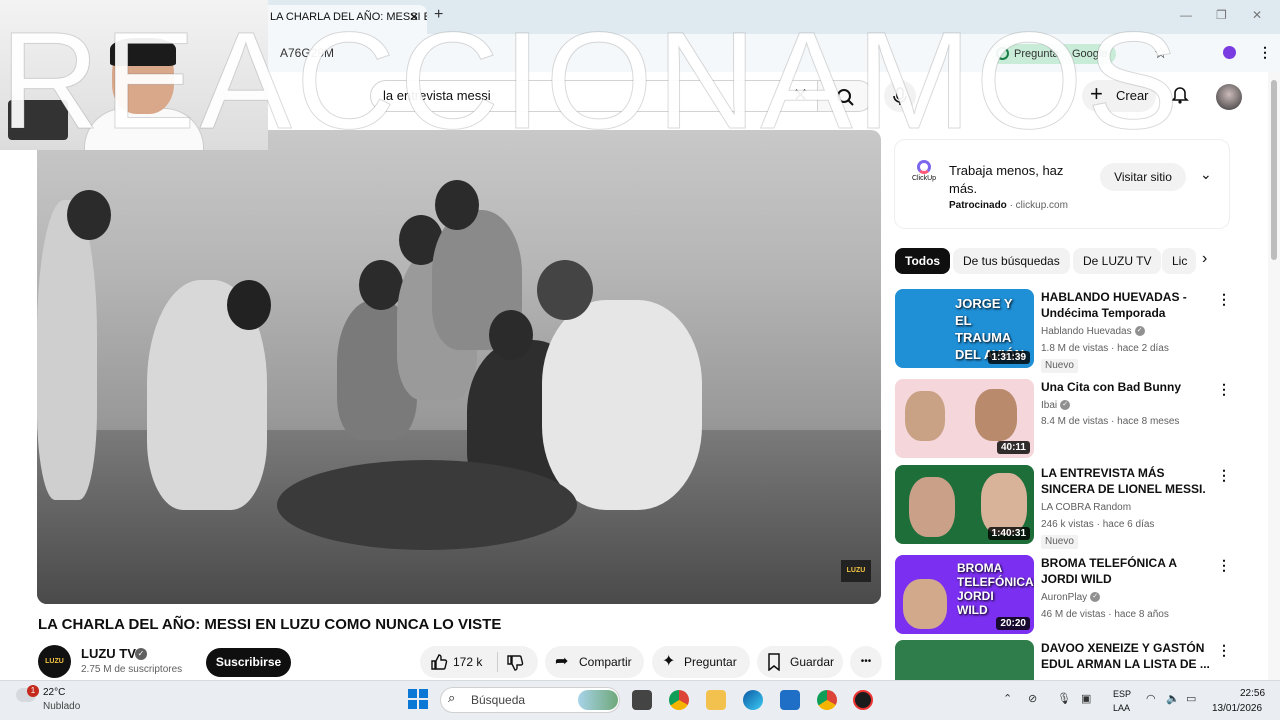 The image size is (1280, 720). Describe the element at coordinates (89, 215) in the screenshot. I see `child-head` at that location.